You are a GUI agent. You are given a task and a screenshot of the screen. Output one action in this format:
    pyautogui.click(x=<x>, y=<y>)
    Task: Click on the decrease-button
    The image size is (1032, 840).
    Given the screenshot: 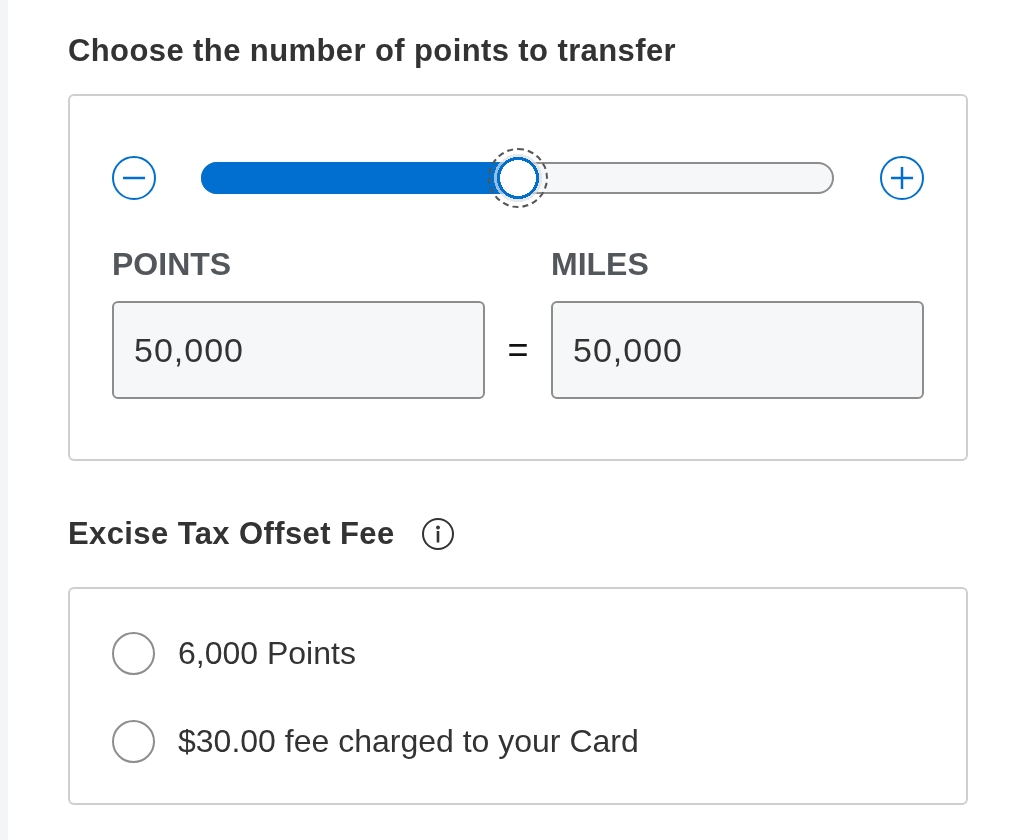 What is the action you would take?
    pyautogui.click(x=134, y=178)
    